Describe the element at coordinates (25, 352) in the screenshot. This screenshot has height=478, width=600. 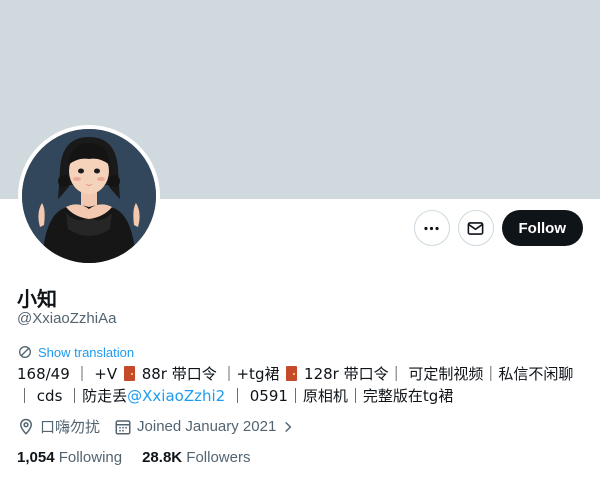
I see `translate-icon` at that location.